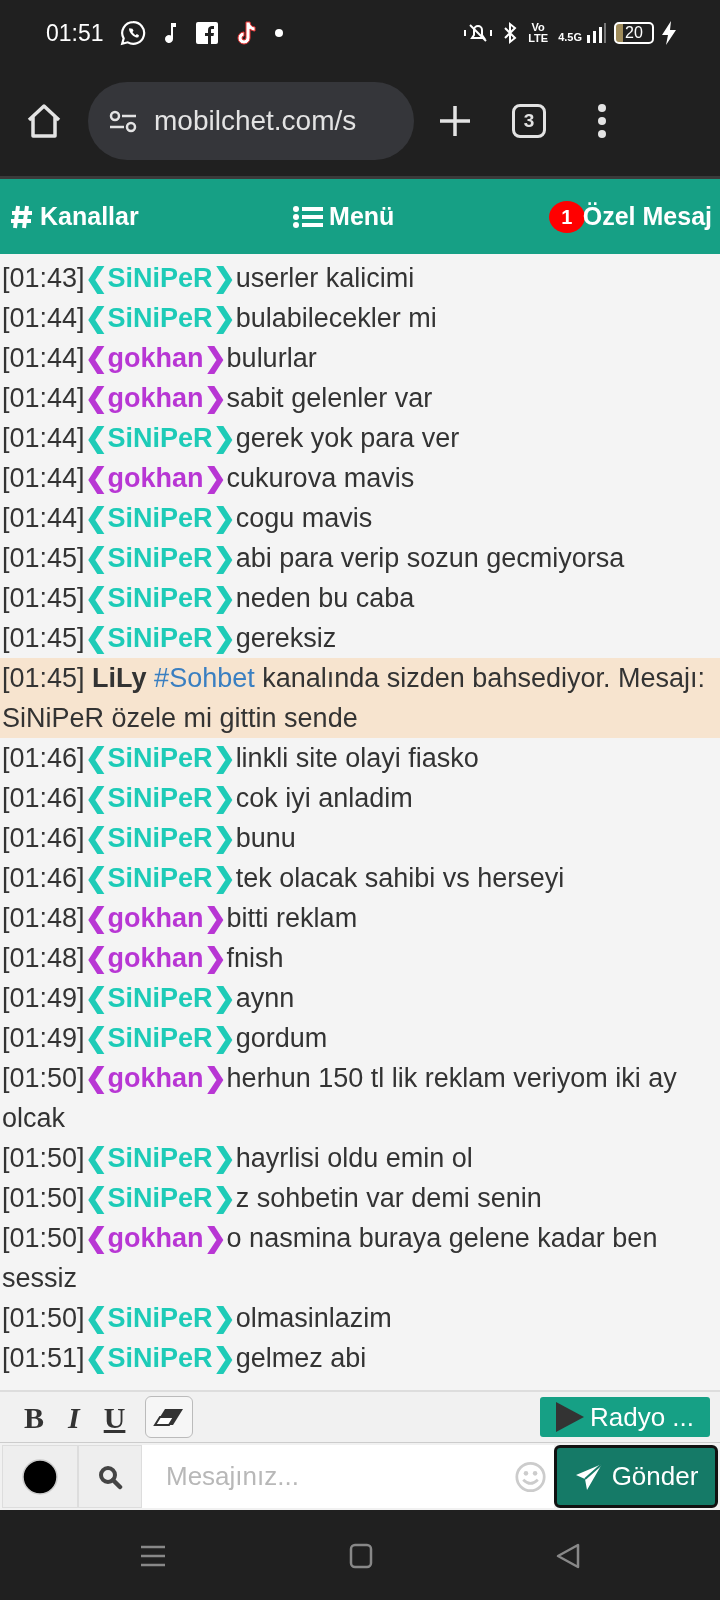 The height and width of the screenshot is (1600, 720). I want to click on send-button: Gönder, so click(636, 1476).